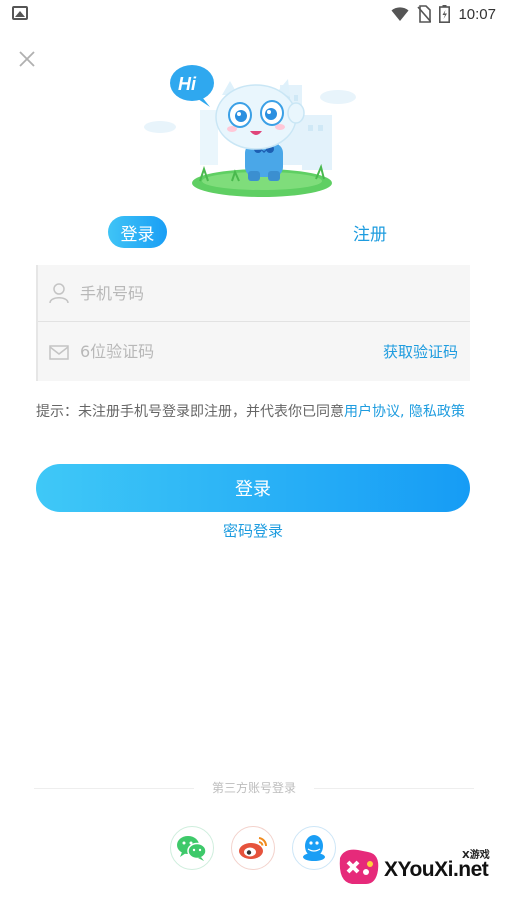 The width and height of the screenshot is (506, 900). I want to click on battery-icon, so click(445, 14).